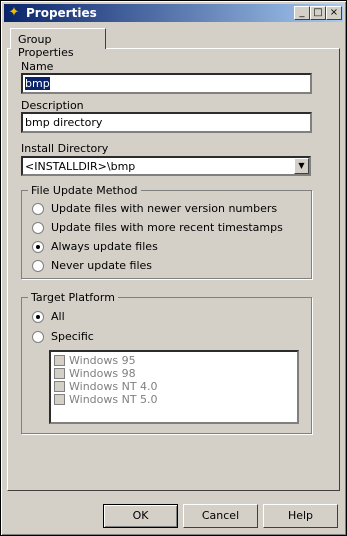  What do you see at coordinates (14, 12) in the screenshot?
I see `app-icon: ✦` at bounding box center [14, 12].